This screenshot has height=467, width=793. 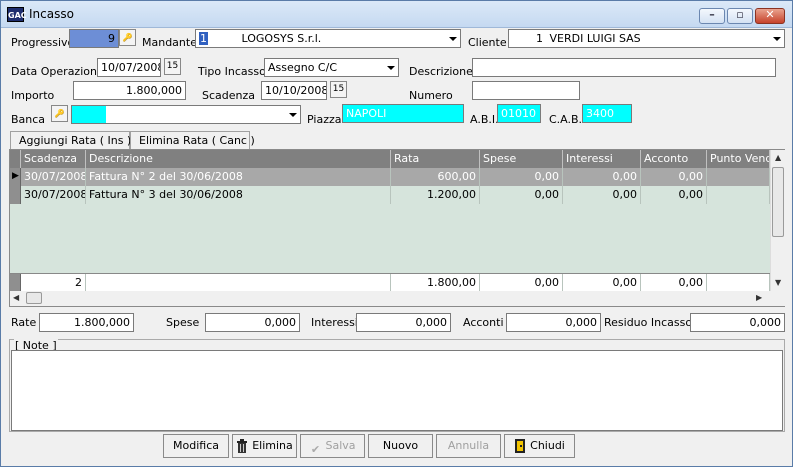 I want to click on salva-button: ✔ Salva, so click(x=332, y=446).